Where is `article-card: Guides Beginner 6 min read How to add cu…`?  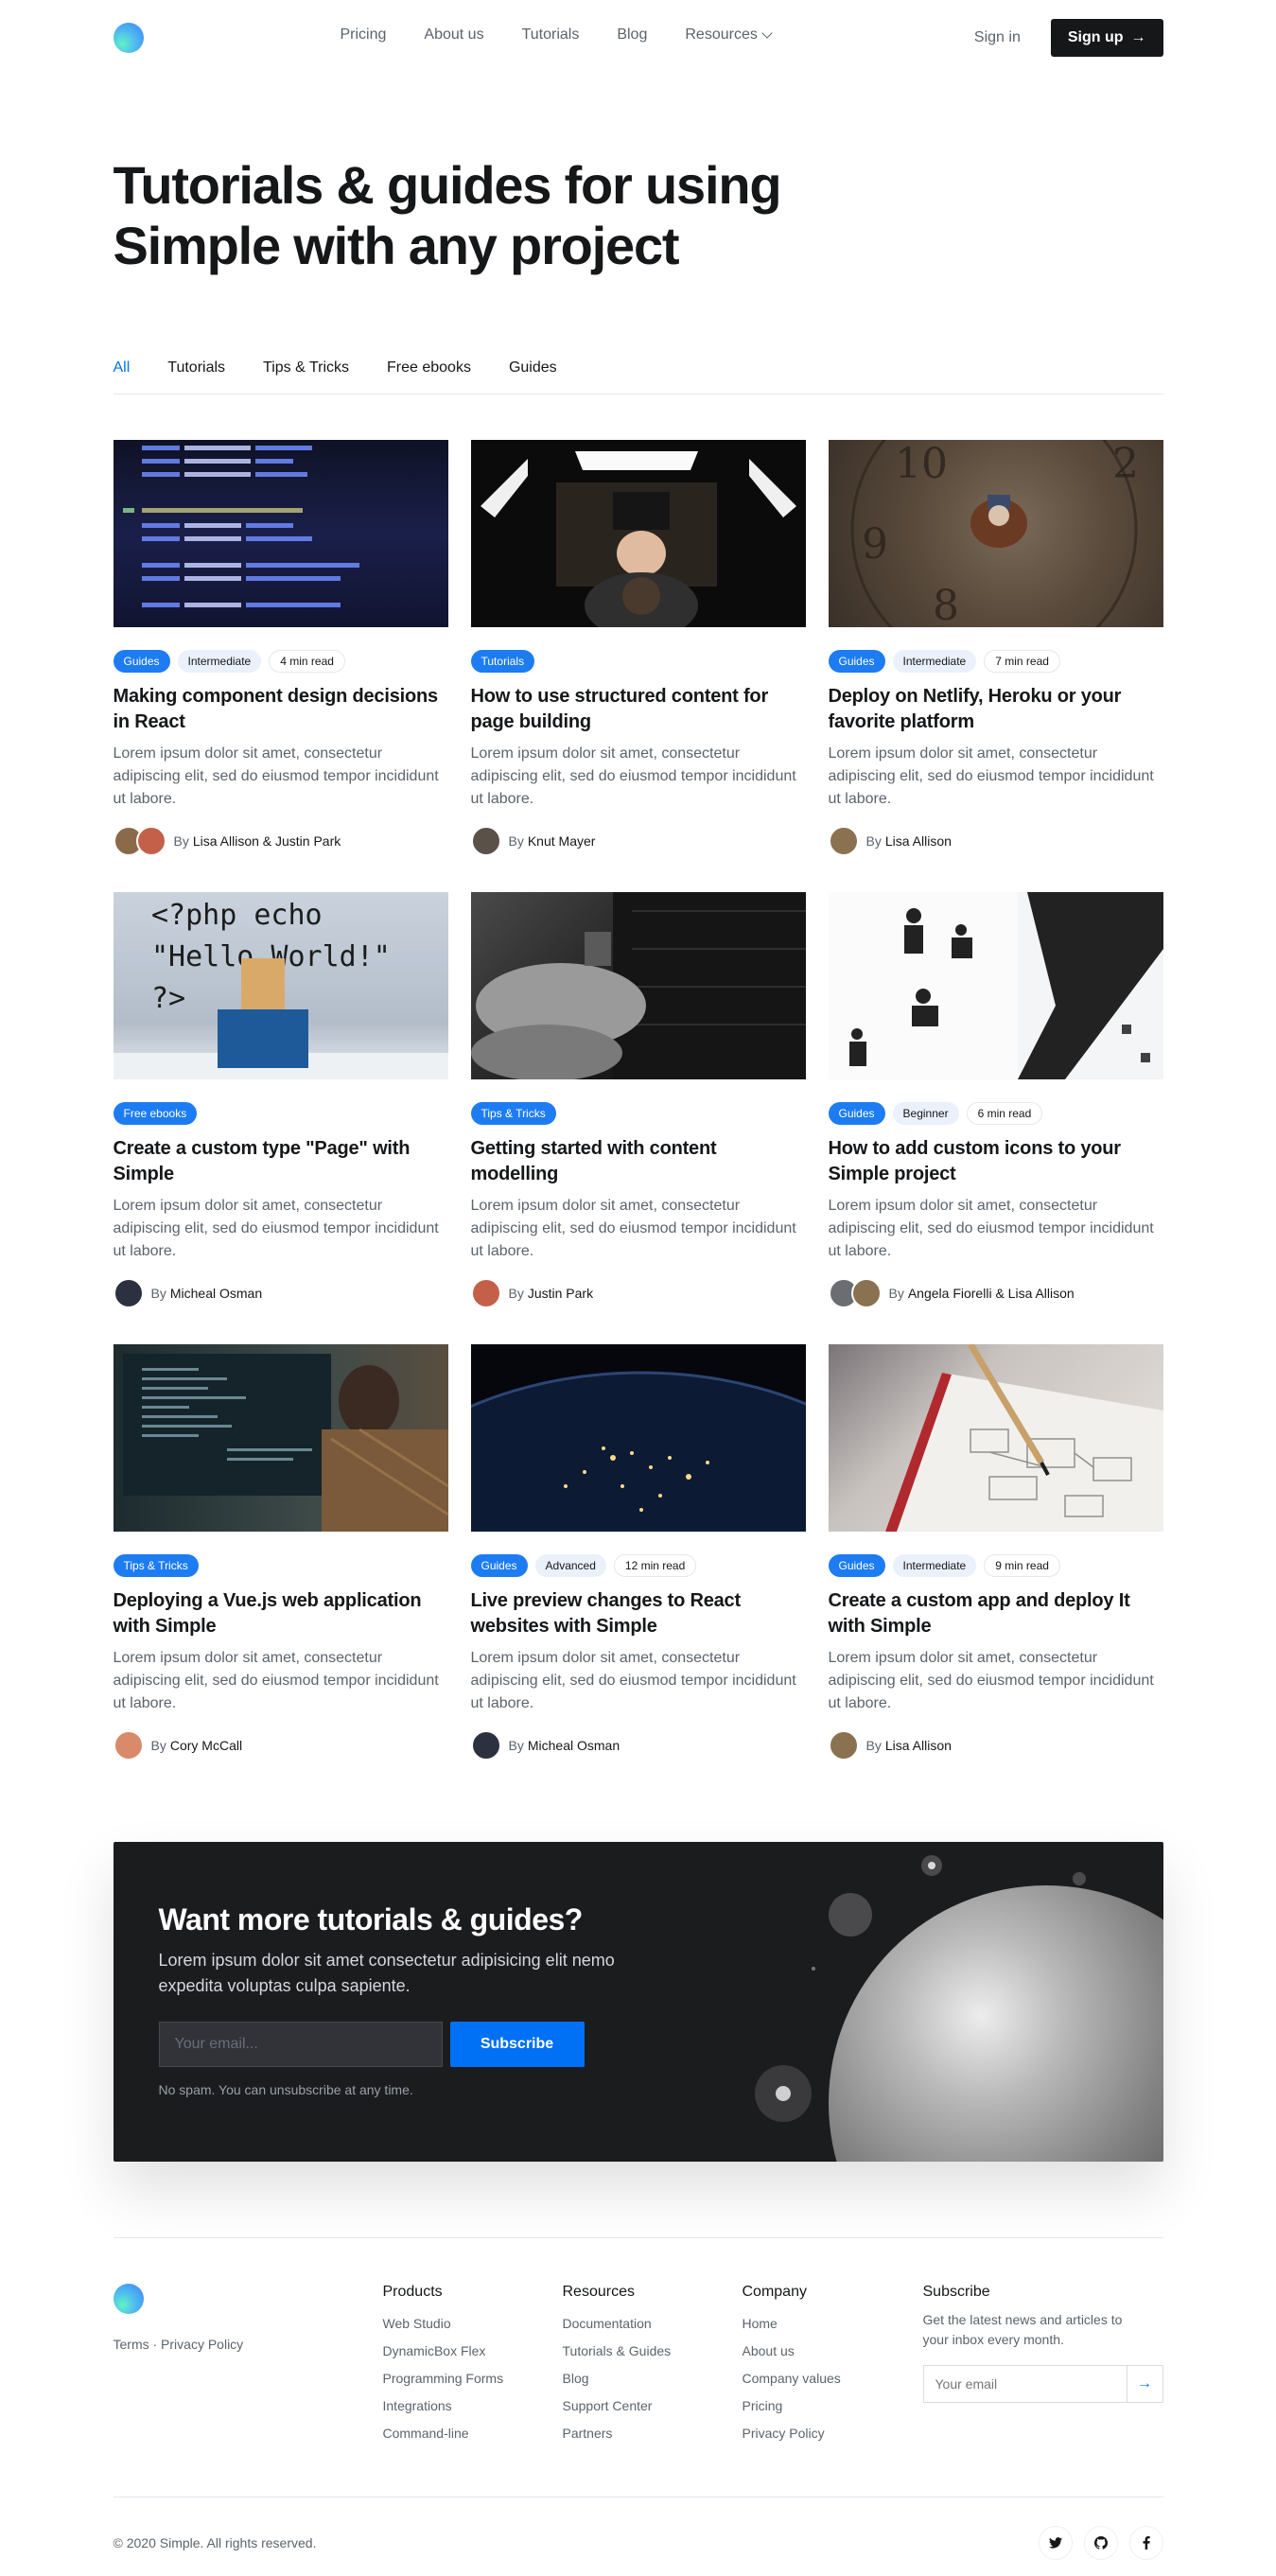 article-card: Guides Beginner 6 min read How to add cu… is located at coordinates (995, 1107).